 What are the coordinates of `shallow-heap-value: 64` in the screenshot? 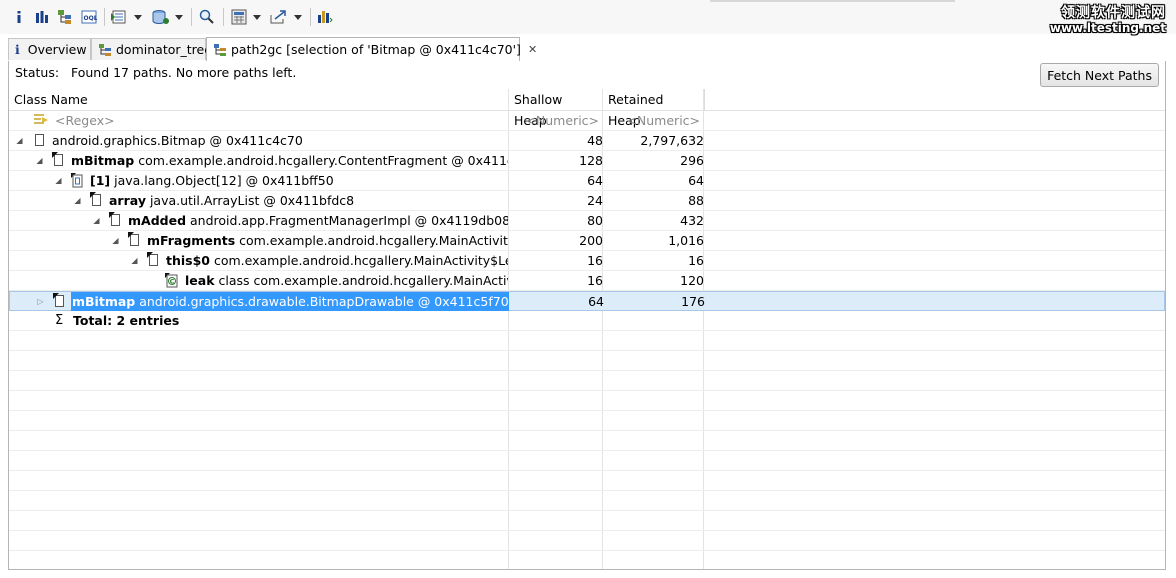 It's located at (596, 301).